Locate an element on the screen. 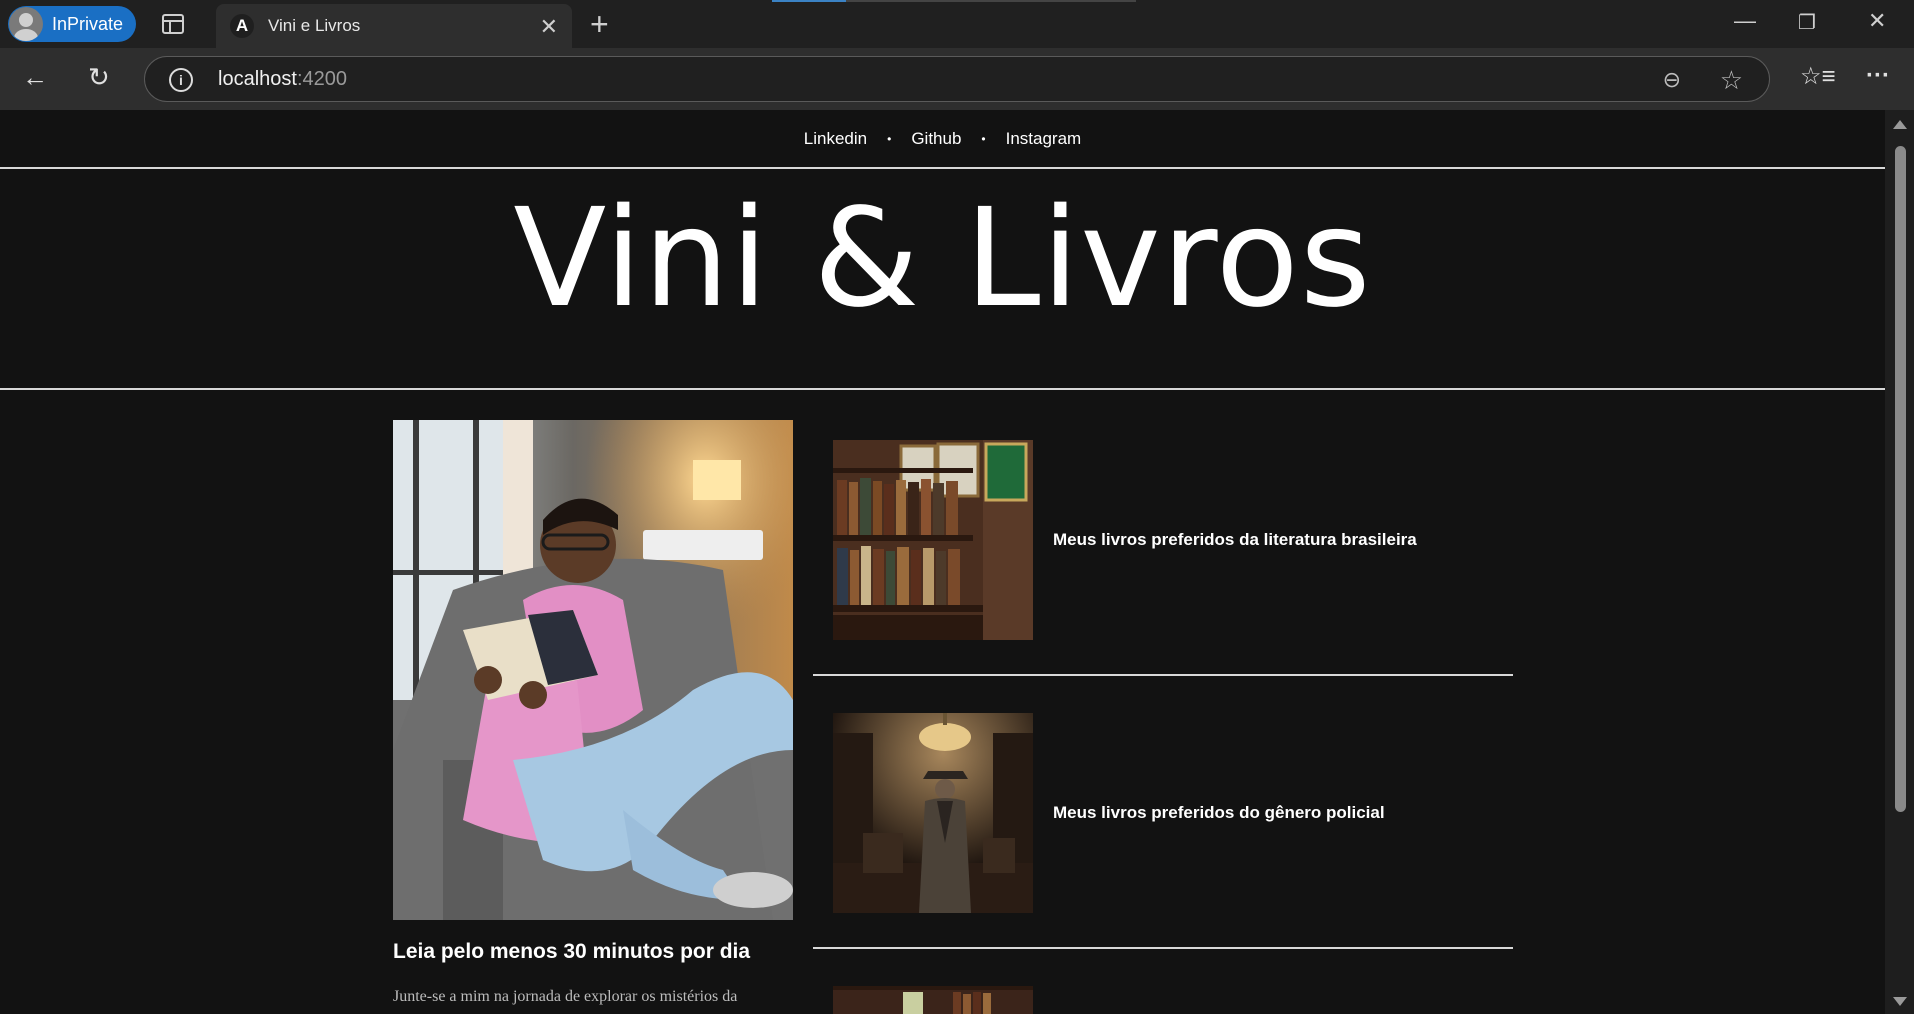  zoom-icon: ⊖ is located at coordinates (1672, 80).